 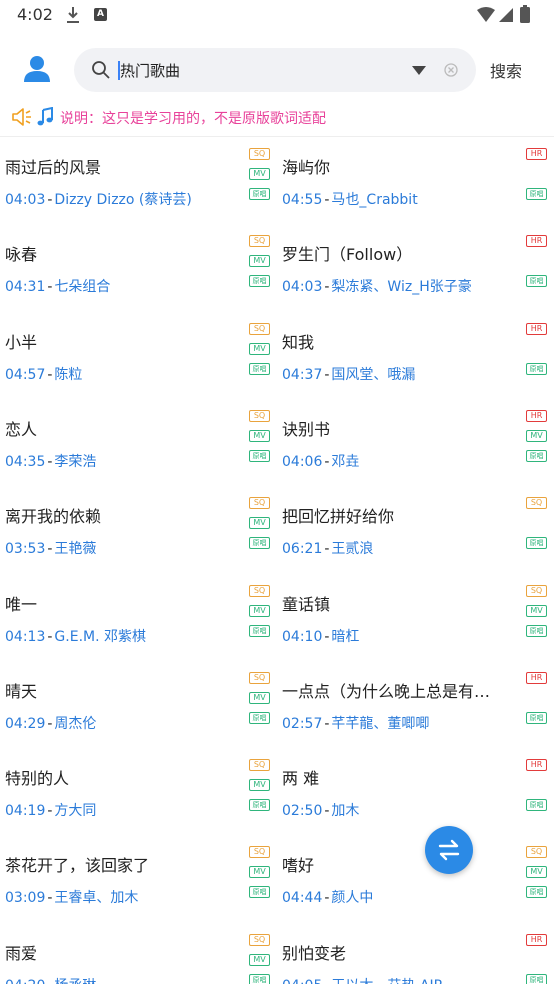 I want to click on song-title: 诀别书, so click(x=306, y=429).